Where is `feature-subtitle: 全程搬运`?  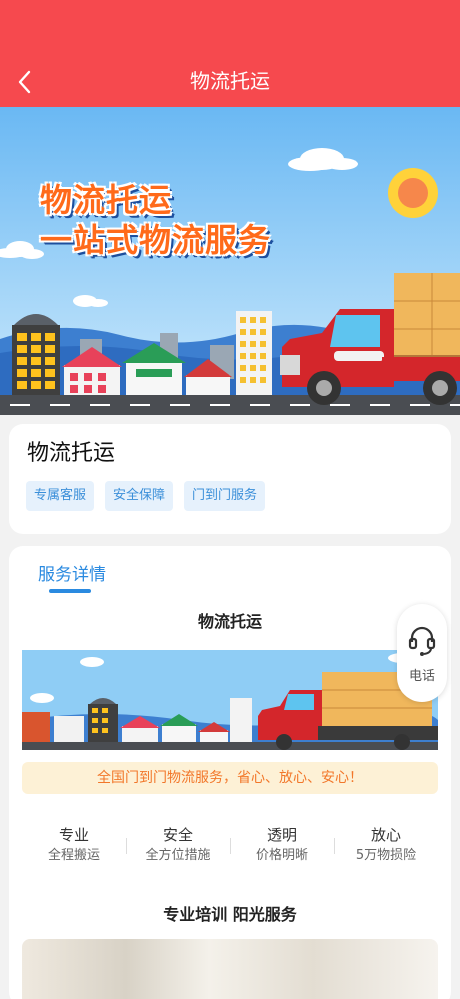 feature-subtitle: 全程搬运 is located at coordinates (73, 855).